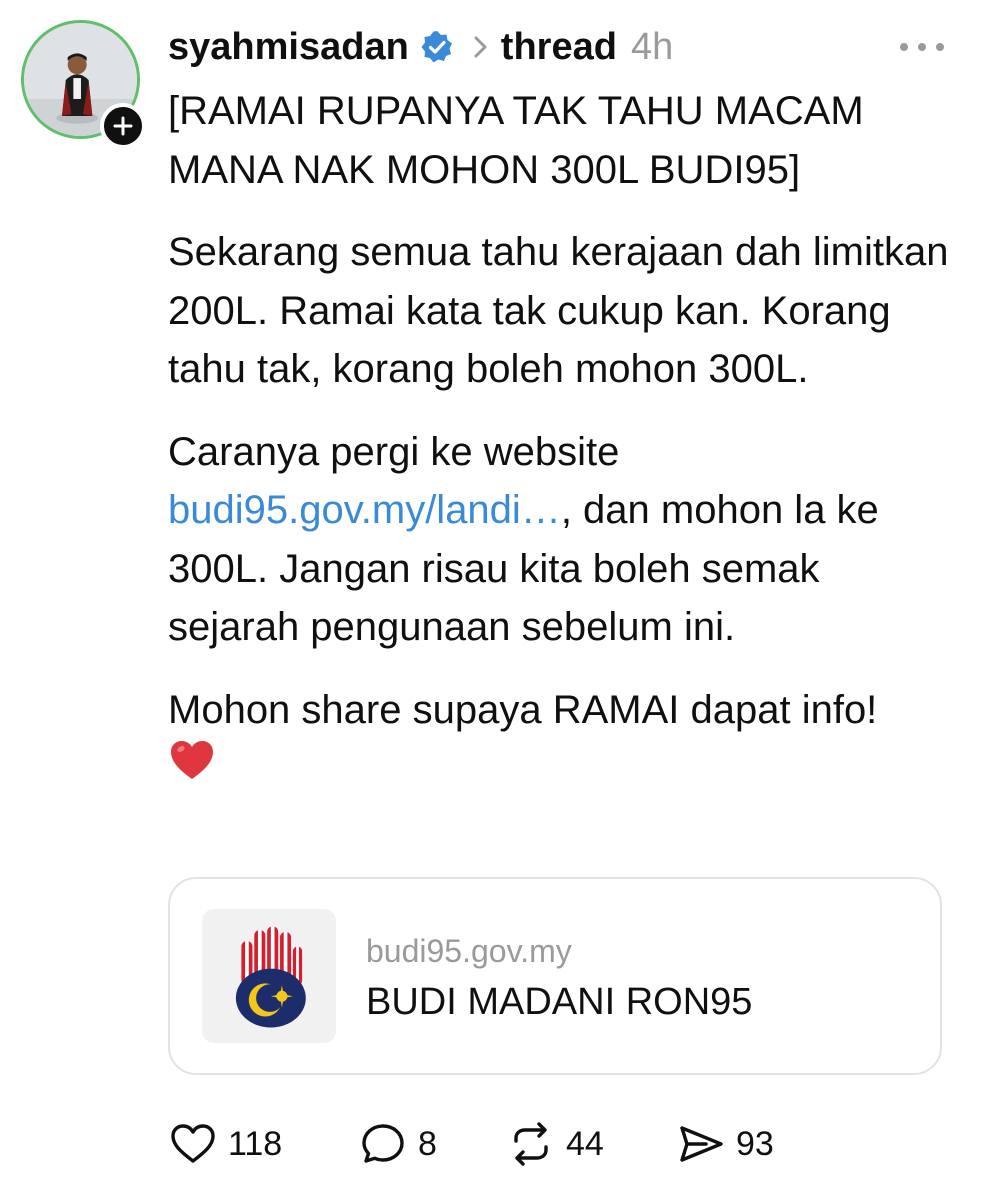 The height and width of the screenshot is (1200, 988). What do you see at coordinates (555, 1144) in the screenshot?
I see `repost-button: 44` at bounding box center [555, 1144].